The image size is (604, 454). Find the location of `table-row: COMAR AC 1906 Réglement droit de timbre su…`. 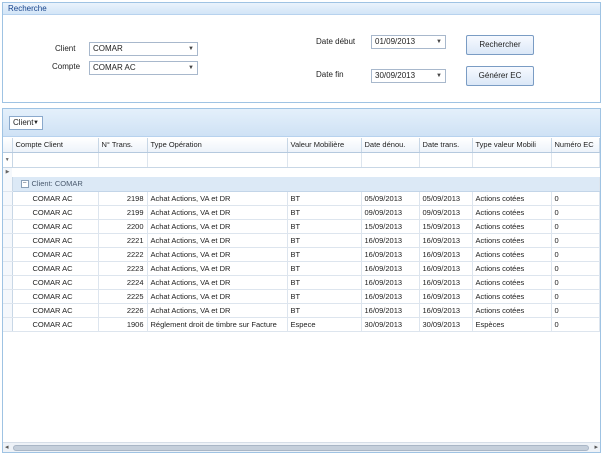

table-row: COMAR AC 1906 Réglement droit de timbre su… is located at coordinates (301, 324).